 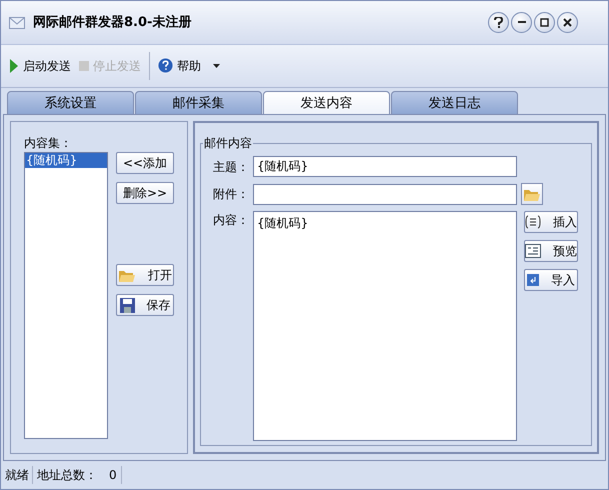 What do you see at coordinates (230, 195) in the screenshot?
I see `field-label: 附件：` at bounding box center [230, 195].